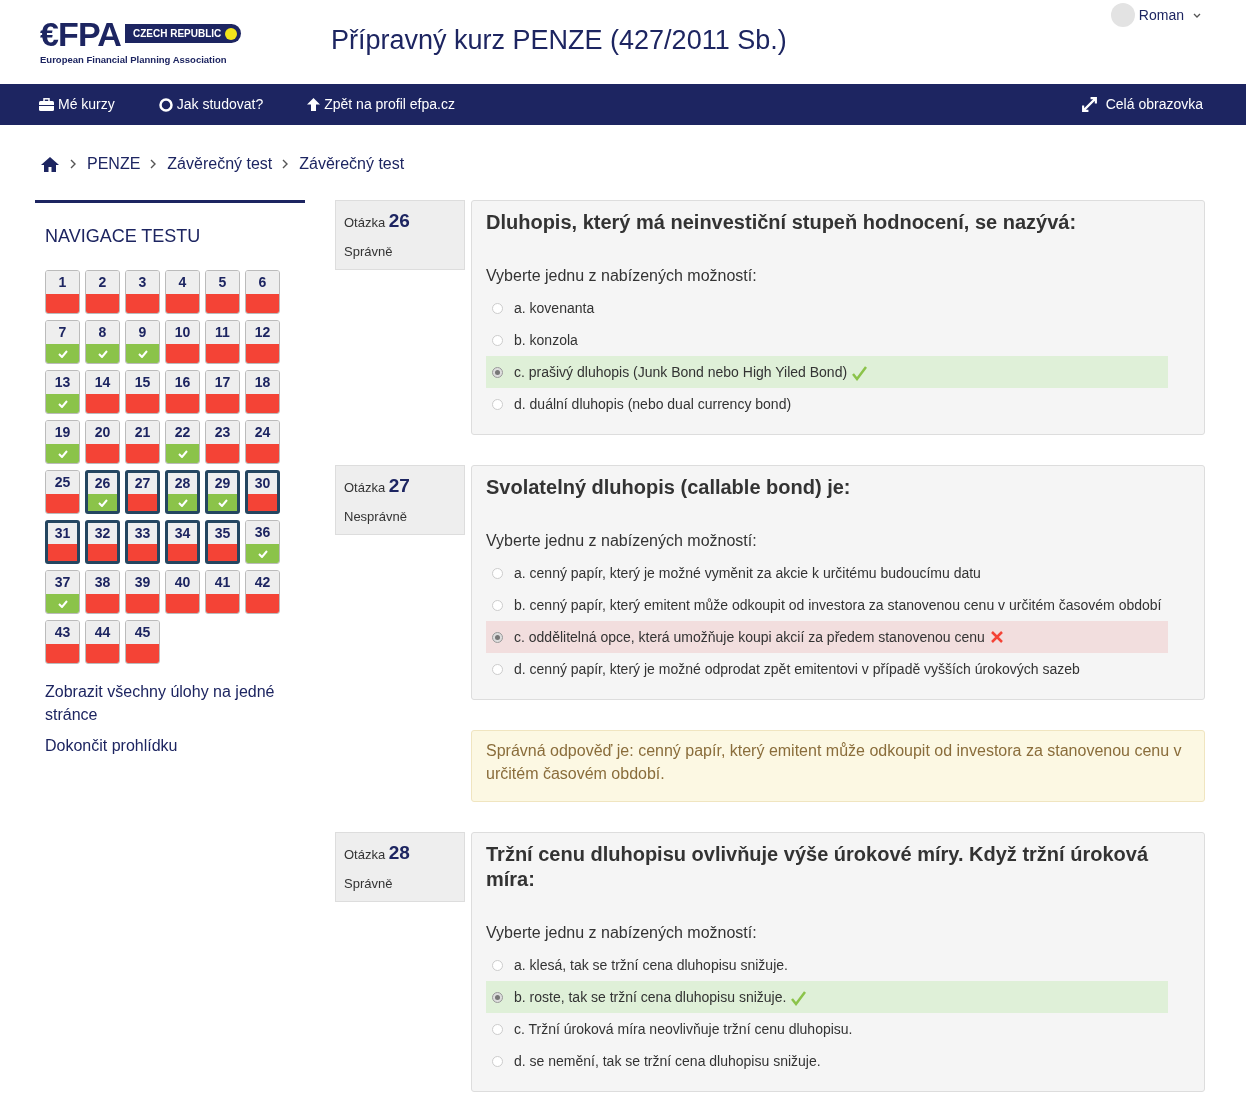 The height and width of the screenshot is (1109, 1246). Describe the element at coordinates (262, 592) in the screenshot. I see `question-nav-button: 42` at that location.